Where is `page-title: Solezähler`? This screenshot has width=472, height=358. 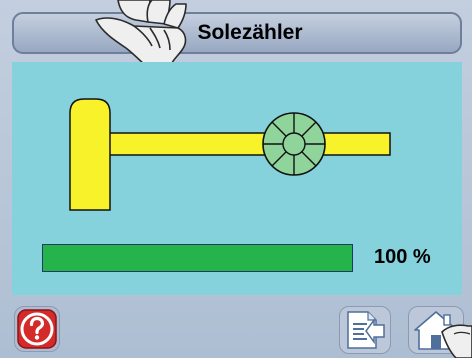 page-title: Solezähler is located at coordinates (250, 32).